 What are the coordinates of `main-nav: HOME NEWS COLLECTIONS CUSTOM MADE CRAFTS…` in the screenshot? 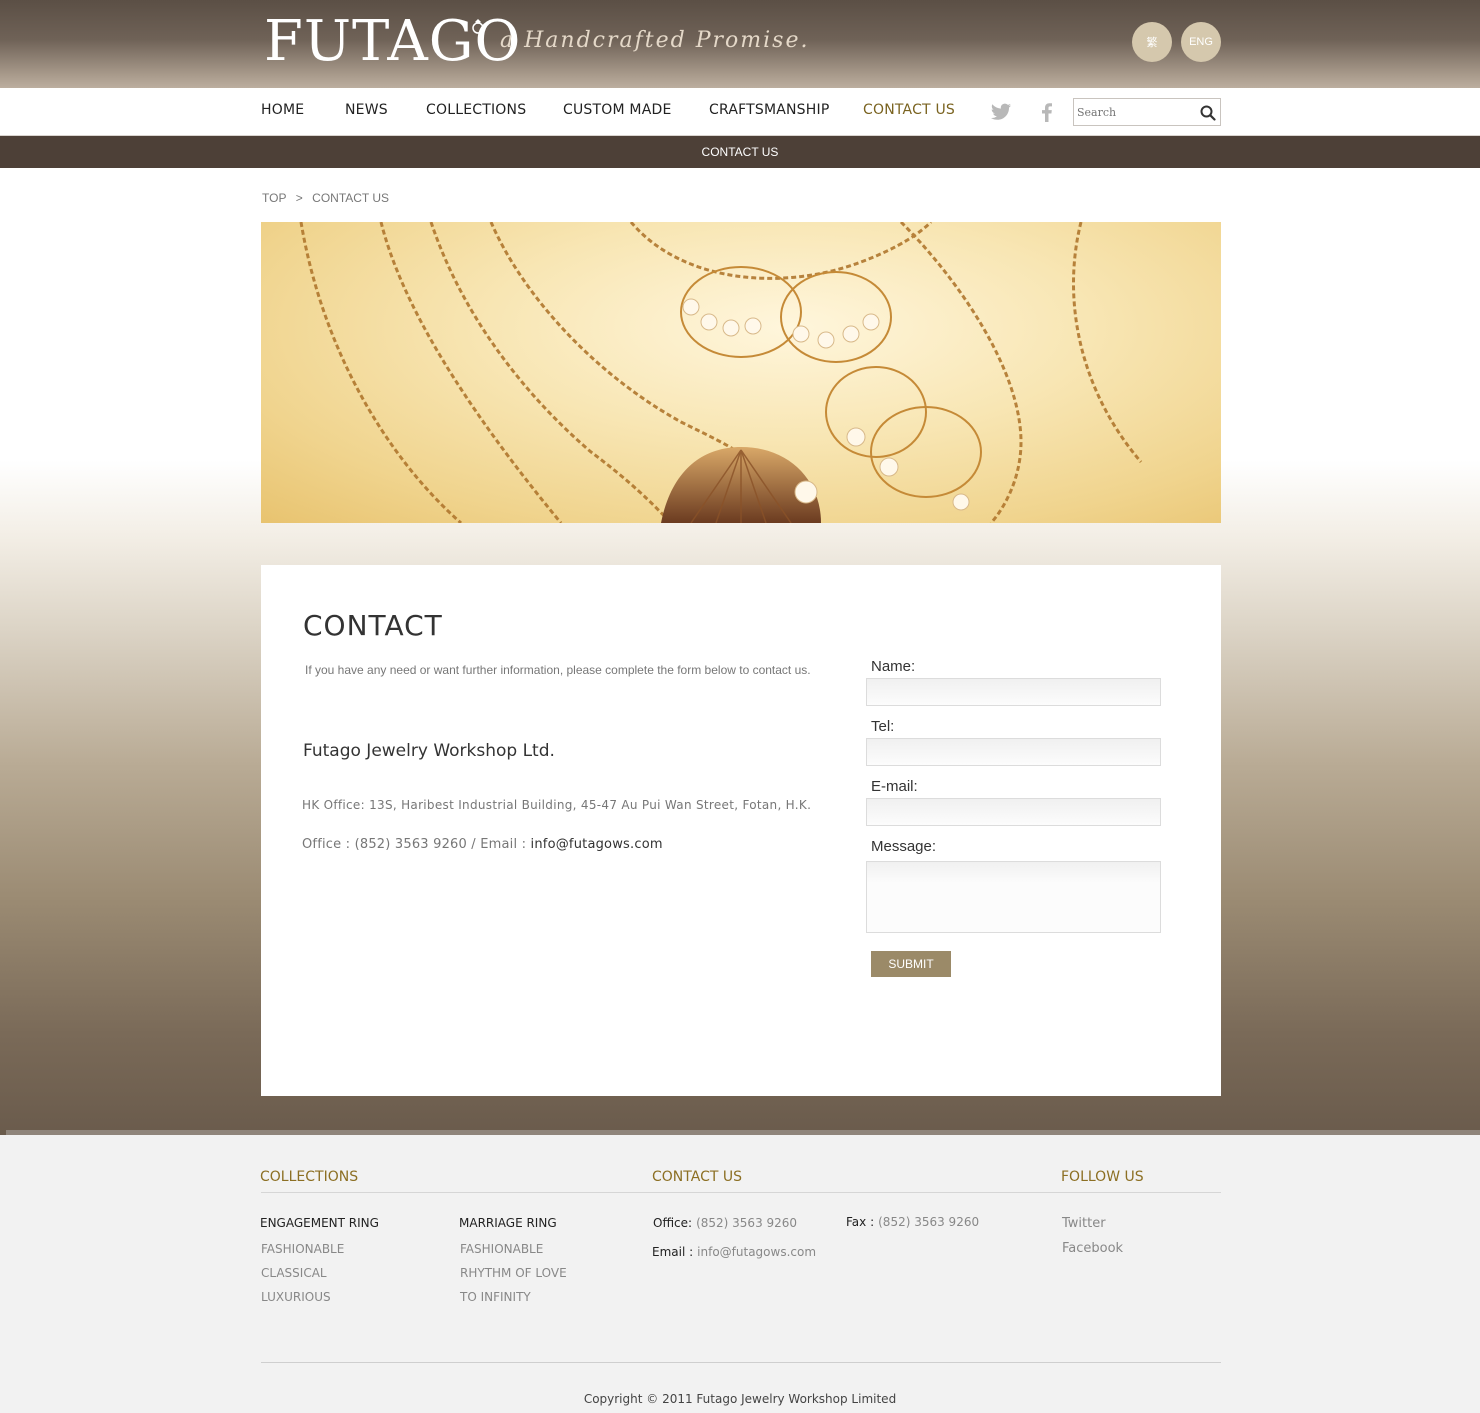 It's located at (740, 112).